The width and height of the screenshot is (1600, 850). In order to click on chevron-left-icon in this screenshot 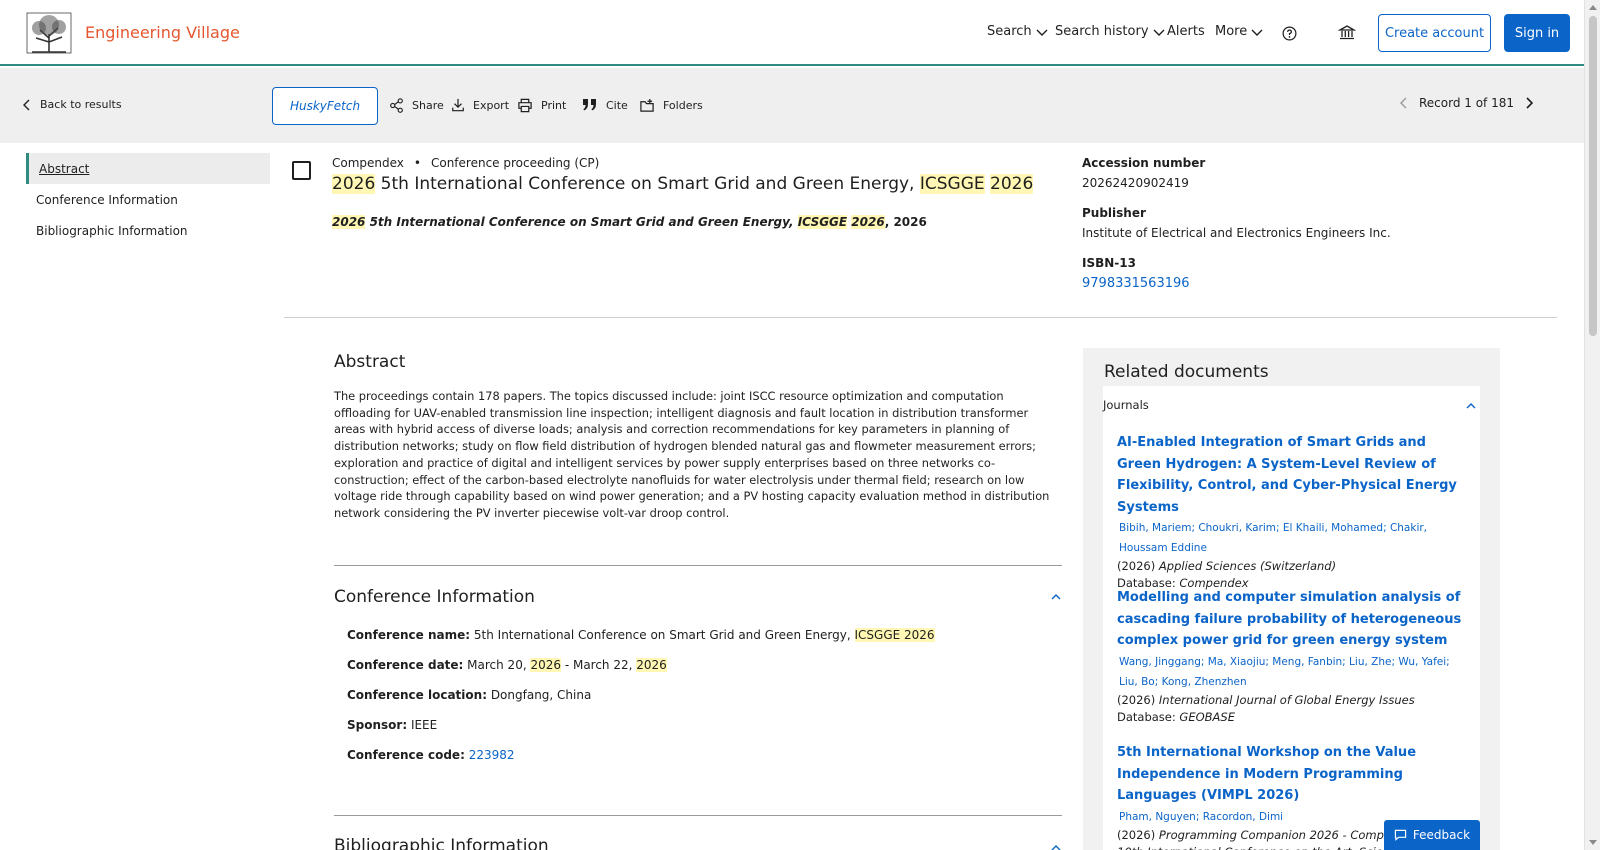, I will do `click(26, 104)`.